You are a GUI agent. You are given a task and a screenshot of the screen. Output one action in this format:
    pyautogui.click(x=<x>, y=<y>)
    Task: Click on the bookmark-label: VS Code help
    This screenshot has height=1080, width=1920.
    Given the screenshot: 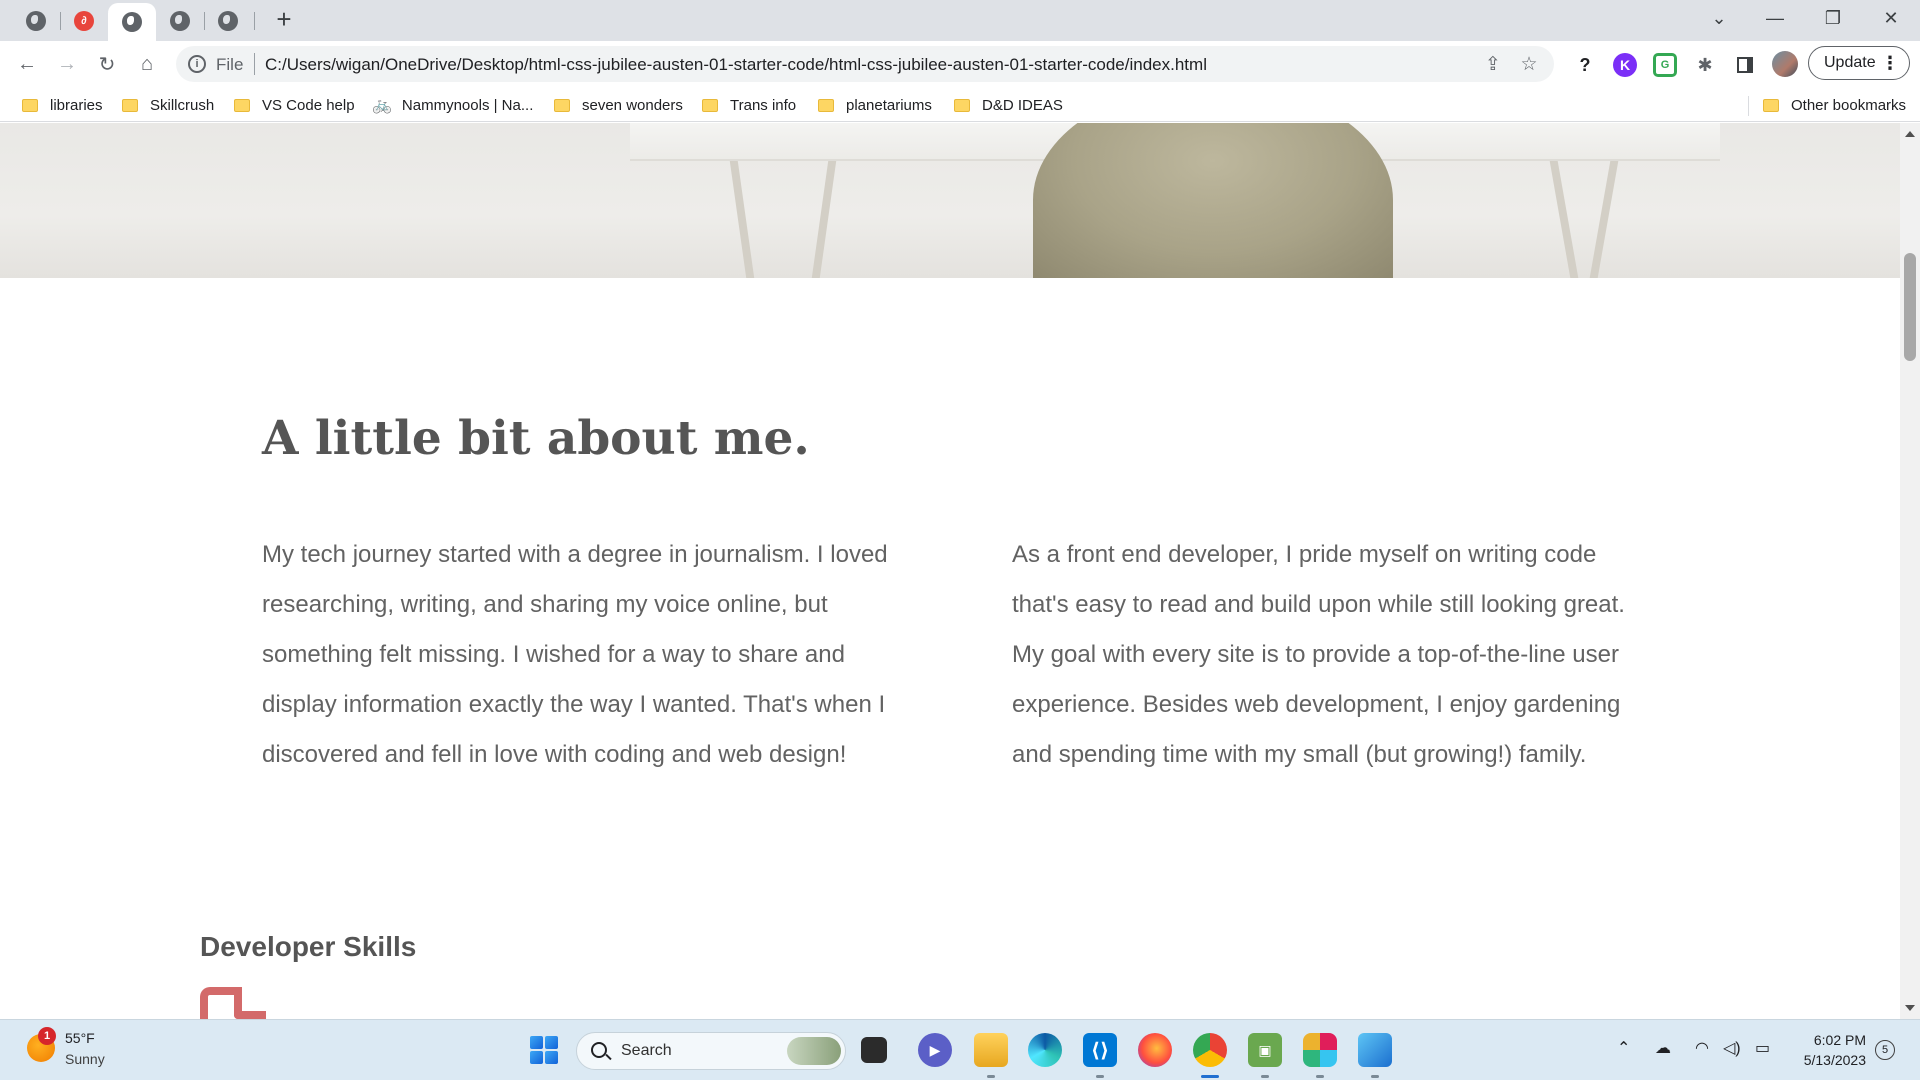 What is the action you would take?
    pyautogui.click(x=308, y=105)
    